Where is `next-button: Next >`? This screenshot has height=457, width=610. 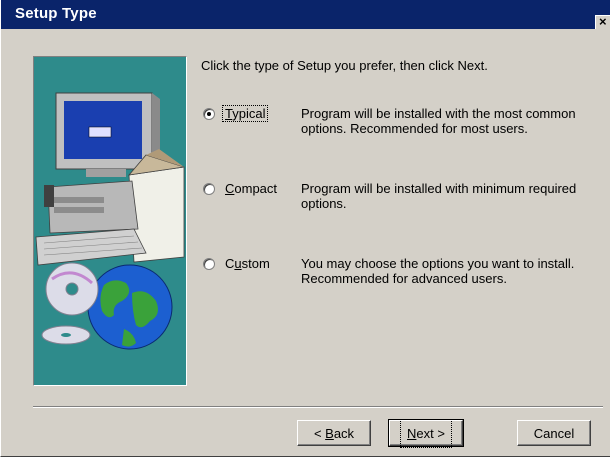 next-button: Next > is located at coordinates (426, 433).